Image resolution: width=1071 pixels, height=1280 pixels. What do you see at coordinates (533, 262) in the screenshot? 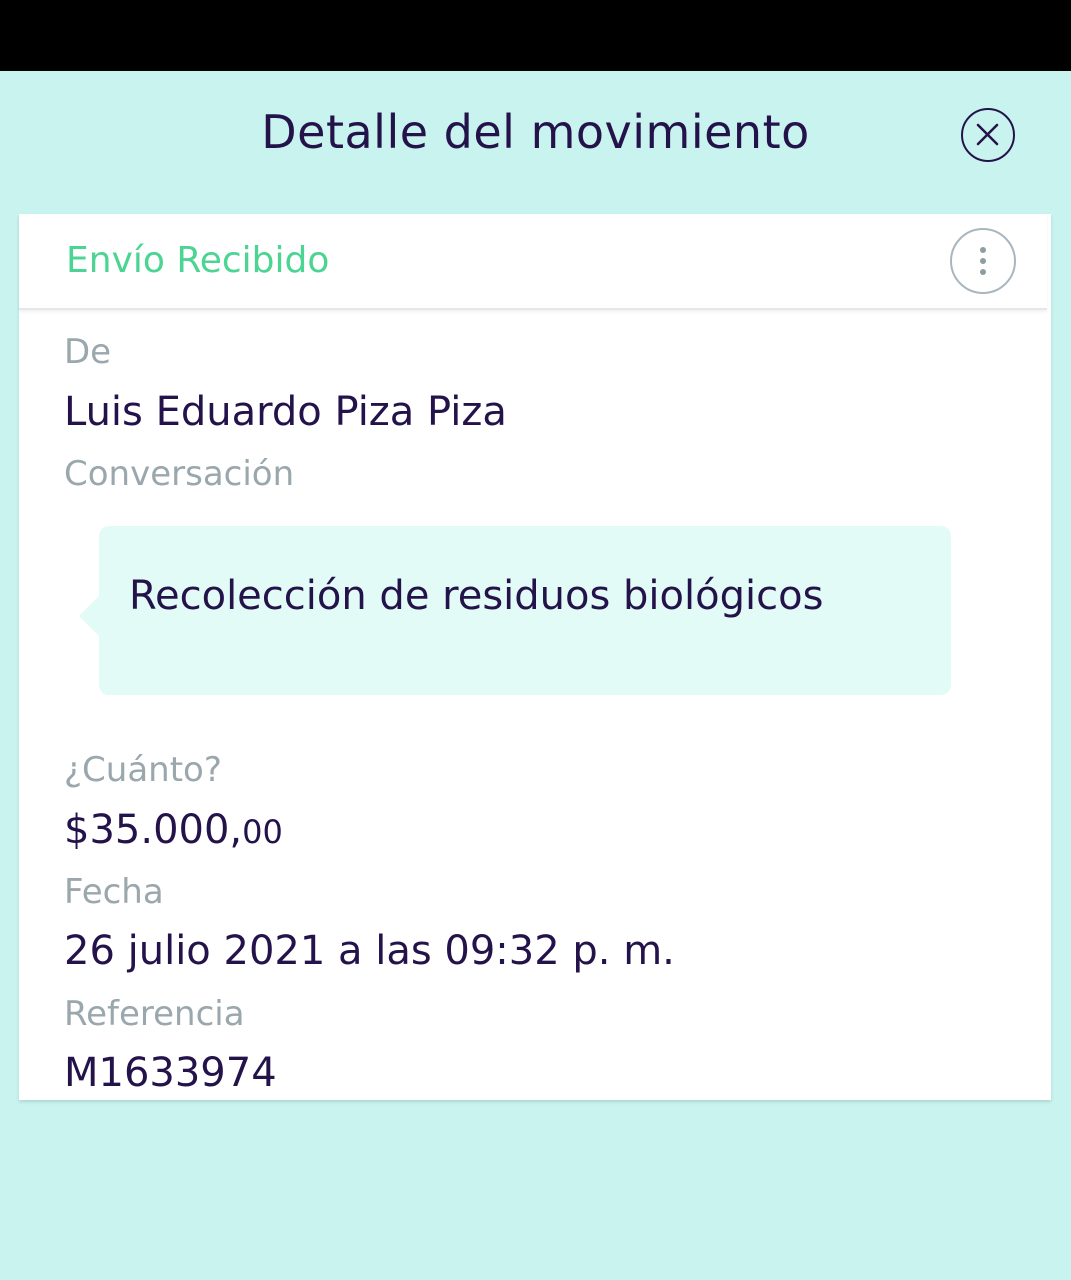
I see `card-header: Envío Recibido` at bounding box center [533, 262].